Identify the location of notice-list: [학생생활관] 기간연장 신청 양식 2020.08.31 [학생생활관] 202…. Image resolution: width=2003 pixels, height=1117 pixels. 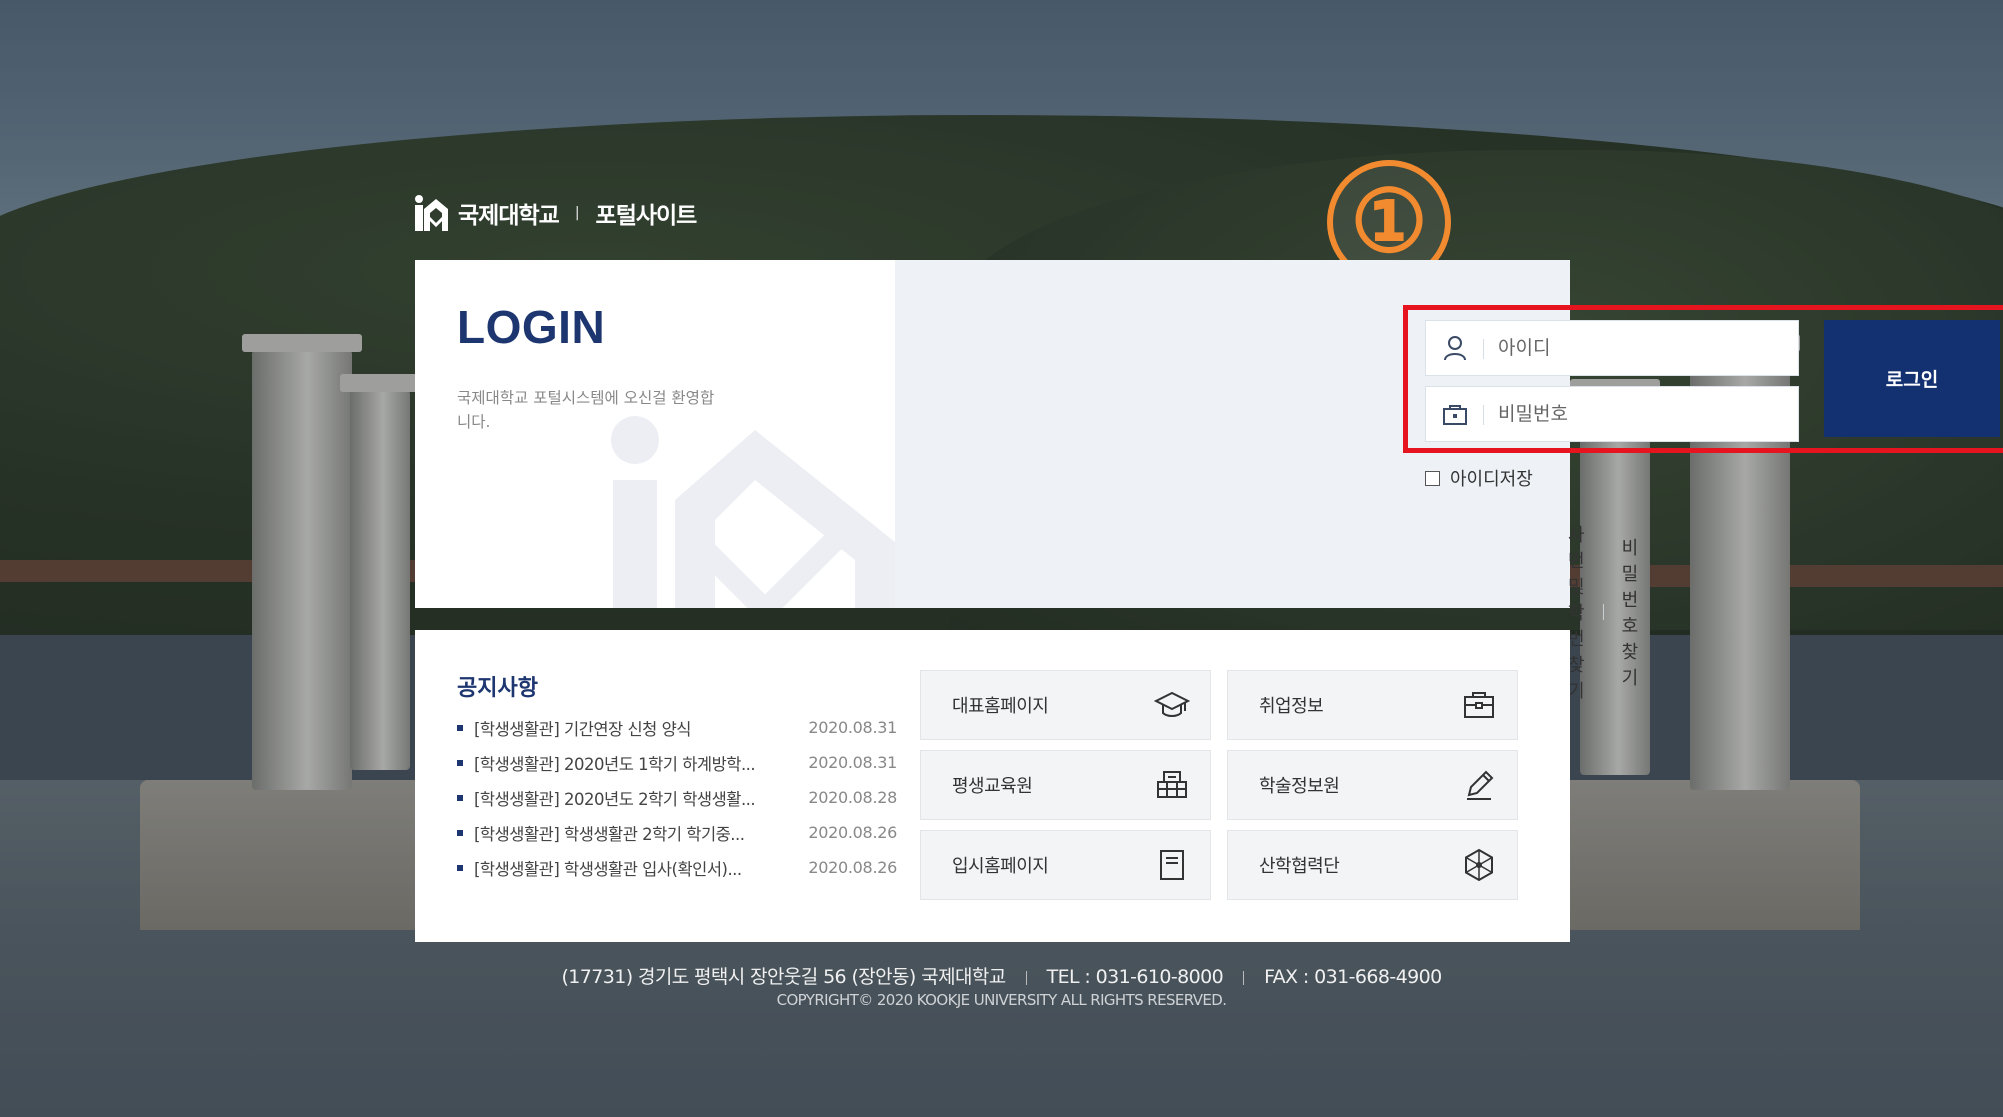
(677, 797).